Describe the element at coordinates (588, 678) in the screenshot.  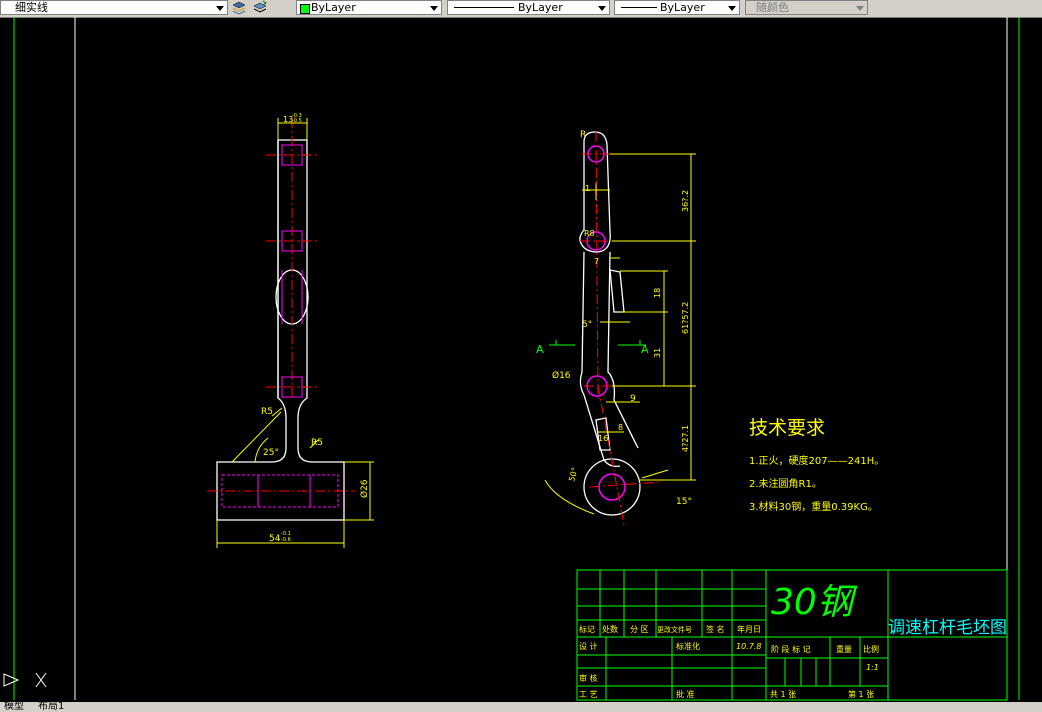
I see `tb-review: 审 核` at that location.